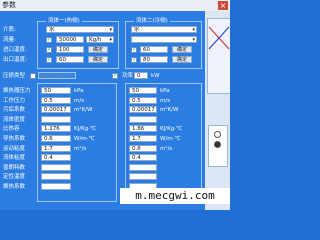 The height and width of the screenshot is (240, 320). Describe the element at coordinates (56, 100) in the screenshot. I see `hot-prop-input: 0.5` at that location.